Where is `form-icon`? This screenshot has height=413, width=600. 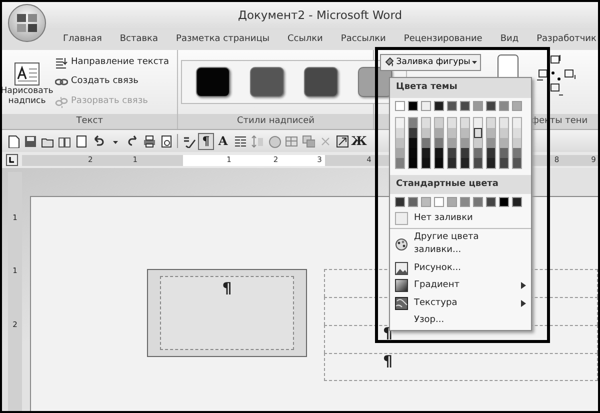 form-icon is located at coordinates (342, 141).